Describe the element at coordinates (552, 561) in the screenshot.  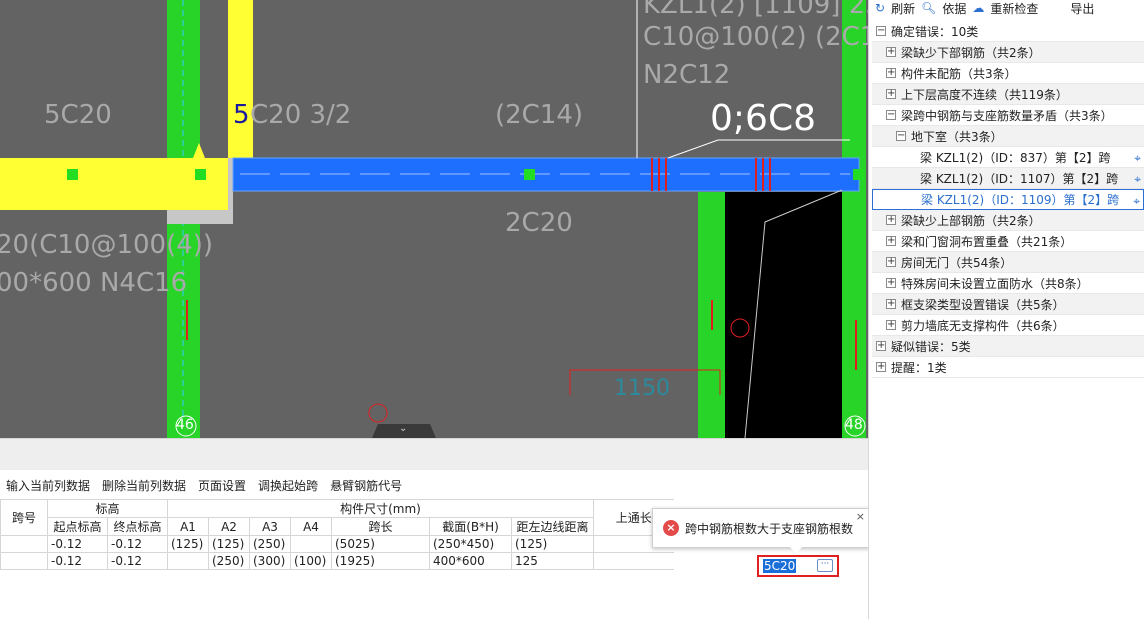
I see `cell-left-dist: 125` at that location.